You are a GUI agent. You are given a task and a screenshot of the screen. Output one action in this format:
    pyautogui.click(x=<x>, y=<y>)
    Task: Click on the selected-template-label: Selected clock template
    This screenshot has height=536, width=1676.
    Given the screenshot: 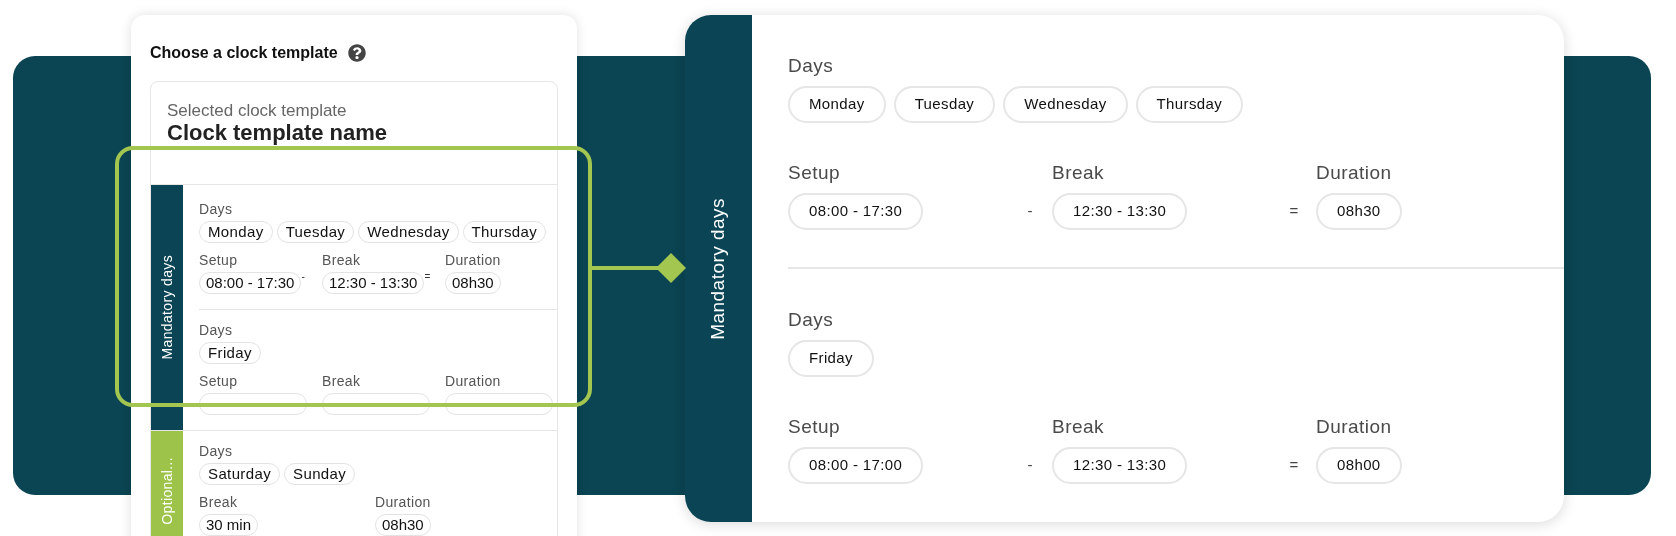 What is the action you would take?
    pyautogui.click(x=257, y=111)
    